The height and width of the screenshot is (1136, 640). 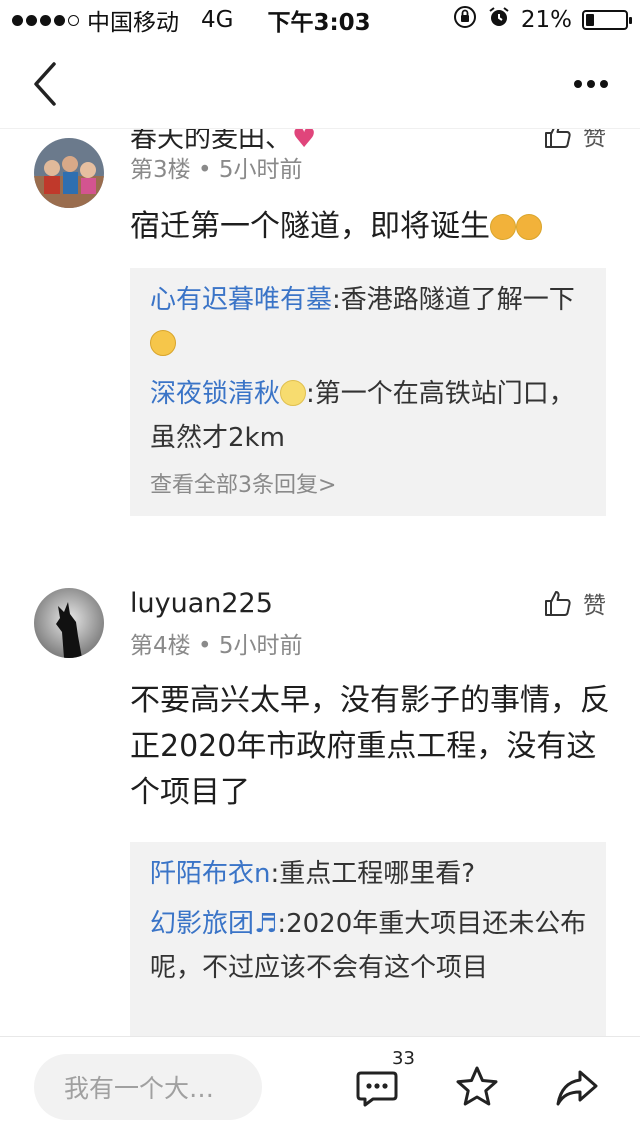 What do you see at coordinates (546, 20) in the screenshot?
I see `battery-percent: 21%` at bounding box center [546, 20].